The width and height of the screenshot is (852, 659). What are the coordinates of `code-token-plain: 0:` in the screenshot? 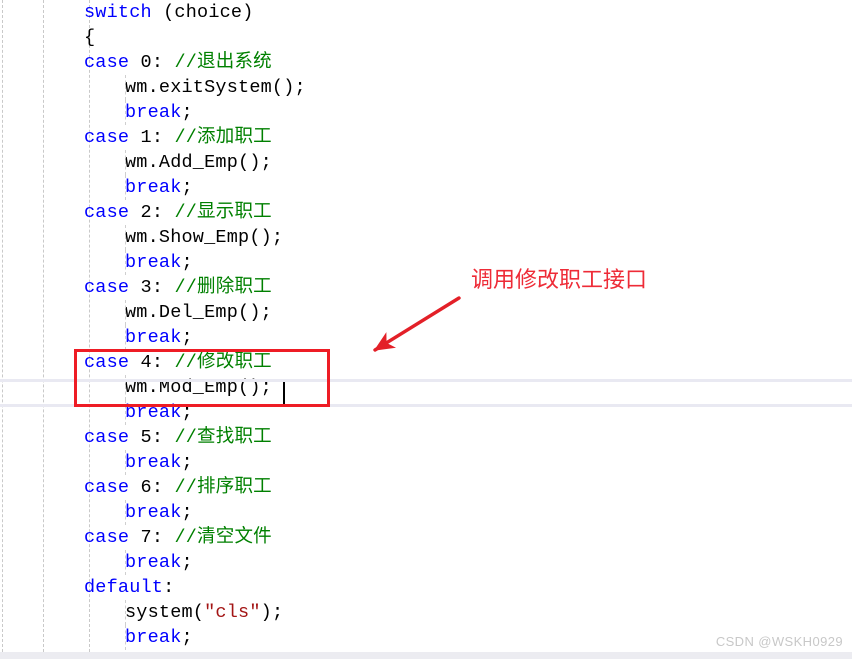 It's located at (152, 62).